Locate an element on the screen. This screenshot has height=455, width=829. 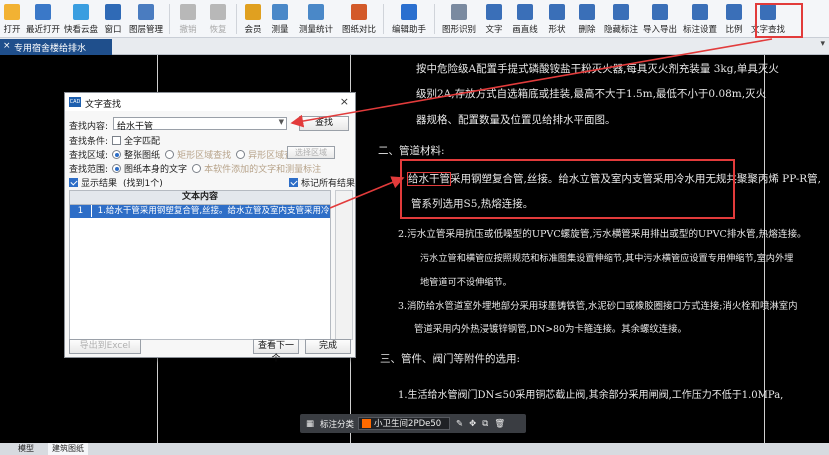
toolbar-button-label: 撤销 is located at coordinates (188, 30).